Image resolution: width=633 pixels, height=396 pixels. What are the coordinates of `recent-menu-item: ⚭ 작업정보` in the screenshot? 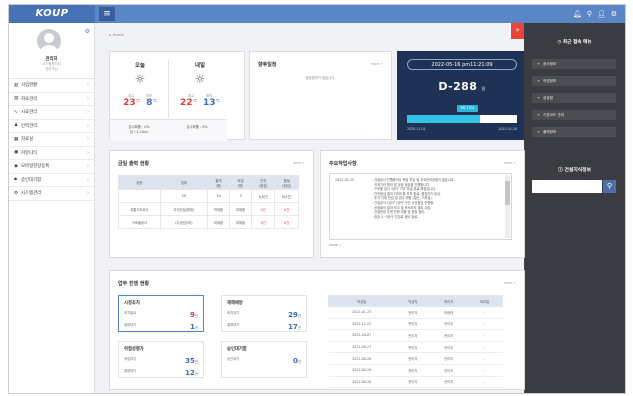 It's located at (574, 81).